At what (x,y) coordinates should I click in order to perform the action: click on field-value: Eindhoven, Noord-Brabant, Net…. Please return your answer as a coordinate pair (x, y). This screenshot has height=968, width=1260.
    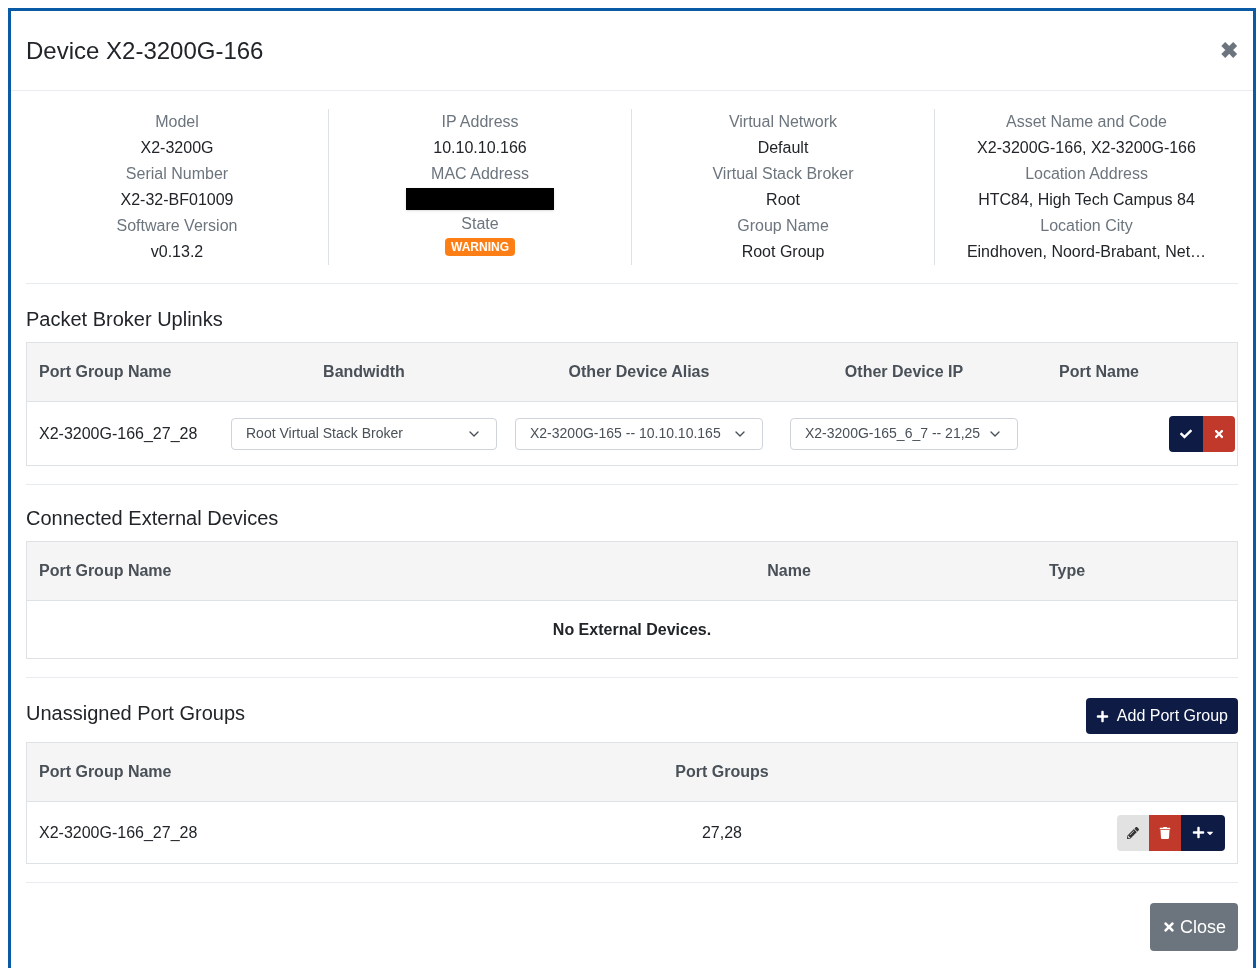
    Looking at the image, I should click on (1086, 252).